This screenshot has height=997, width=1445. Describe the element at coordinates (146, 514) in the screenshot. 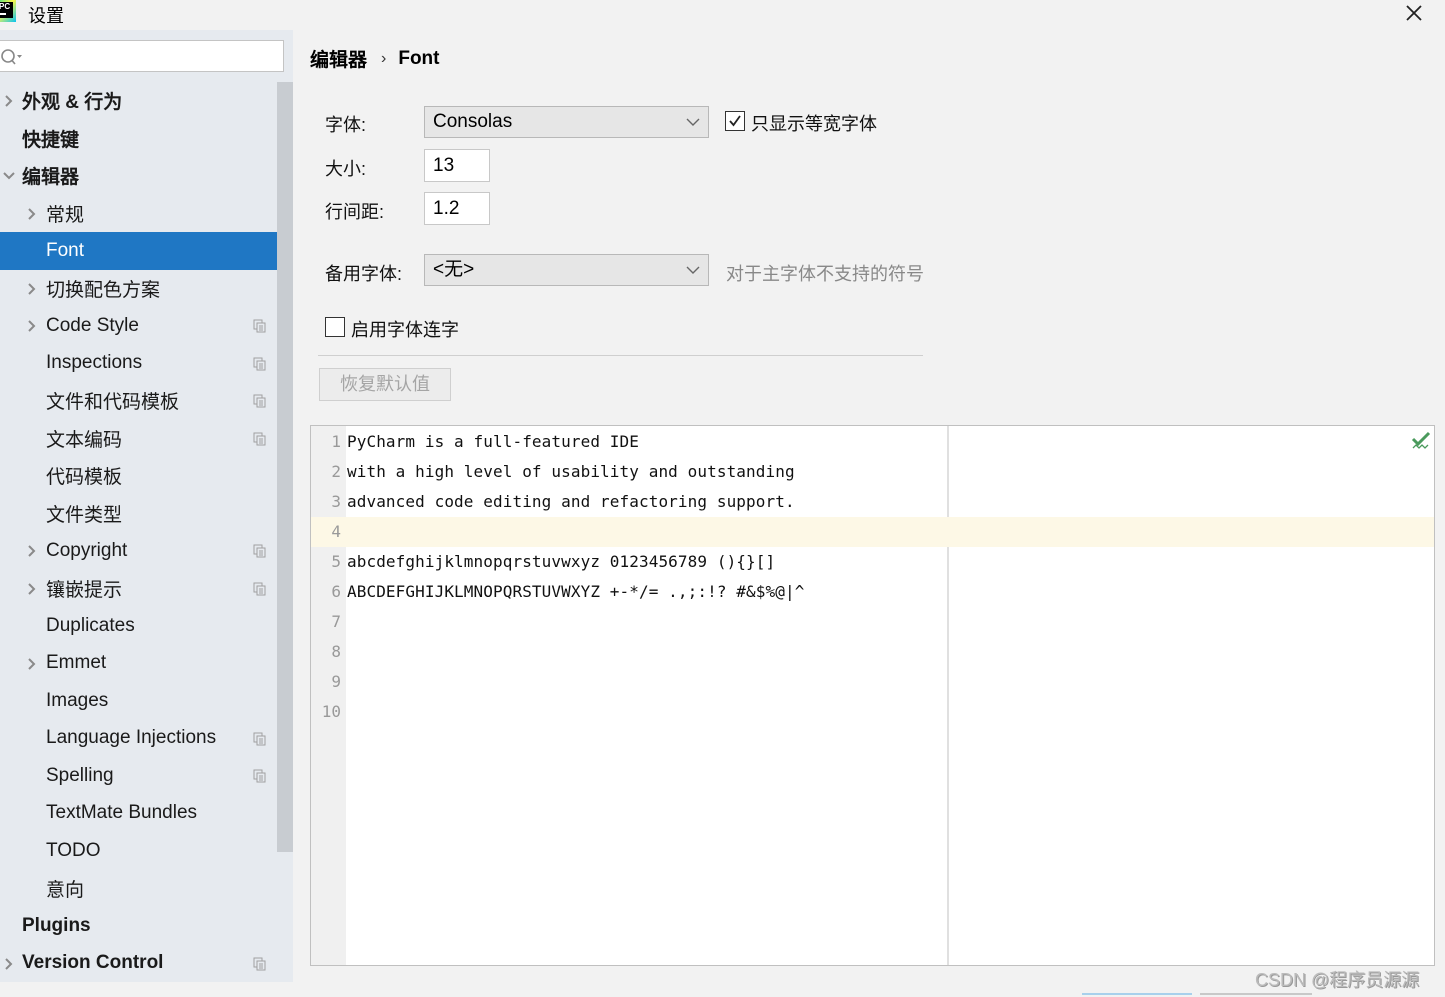

I see `sidebar-item: 文件类型` at that location.